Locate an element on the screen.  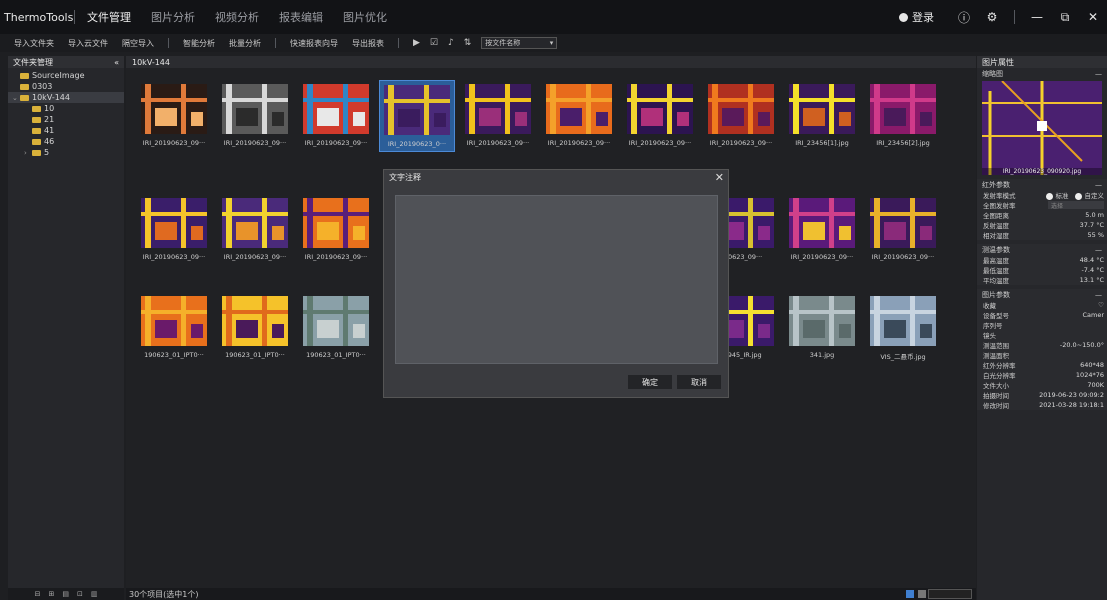
help-icon: ⓘ is located at coordinates (964, 17).